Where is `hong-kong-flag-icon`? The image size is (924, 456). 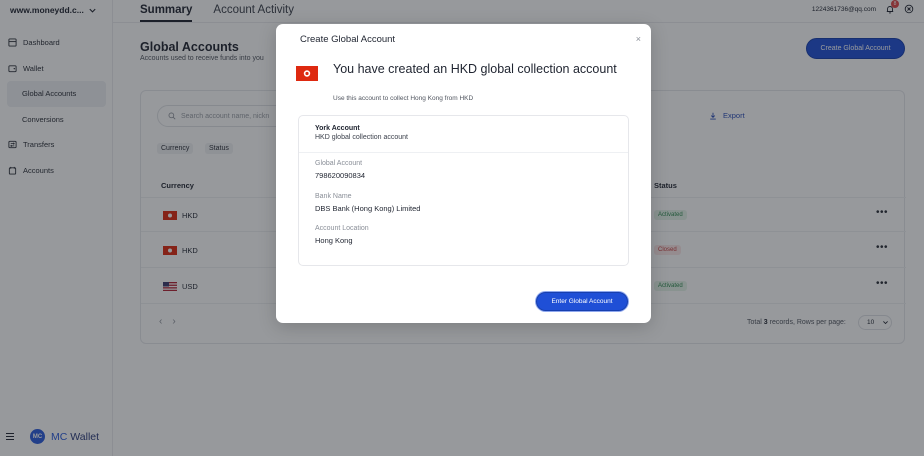
hong-kong-flag-icon is located at coordinates (307, 73).